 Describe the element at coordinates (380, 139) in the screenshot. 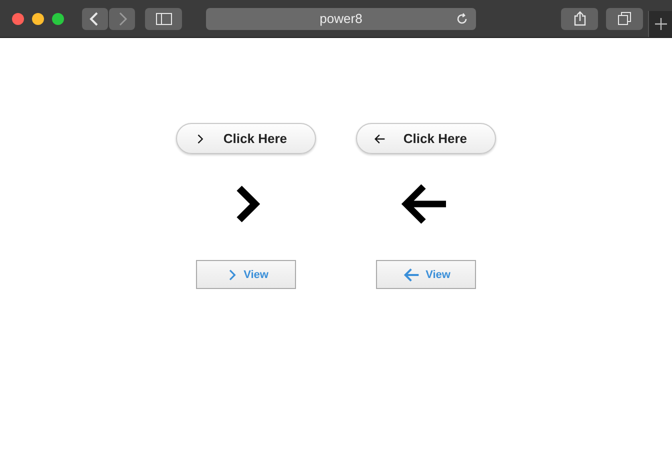

I see `arrow-left-icon` at that location.